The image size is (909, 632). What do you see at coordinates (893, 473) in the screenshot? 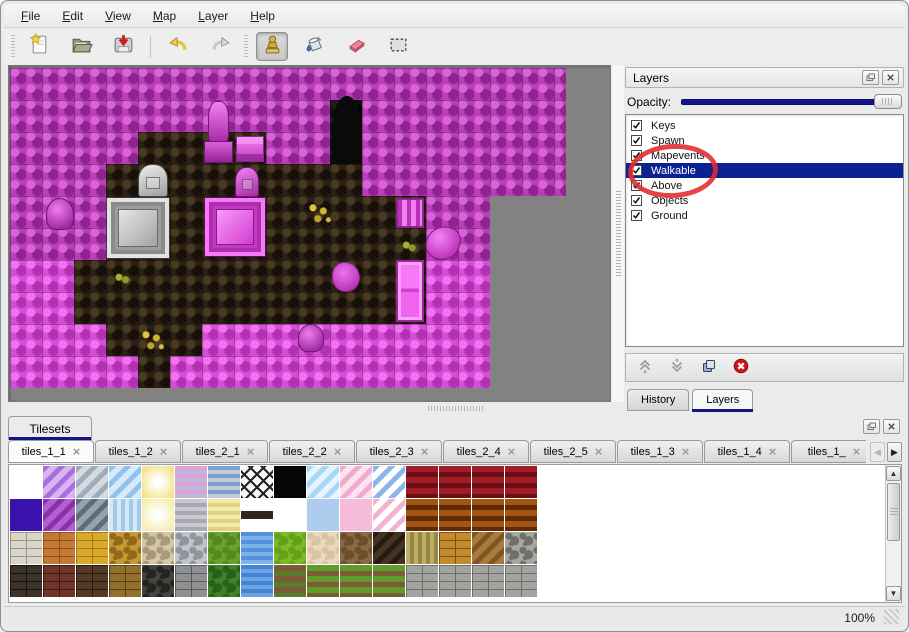
I see `scroll-up-icon: ▲` at bounding box center [893, 473].